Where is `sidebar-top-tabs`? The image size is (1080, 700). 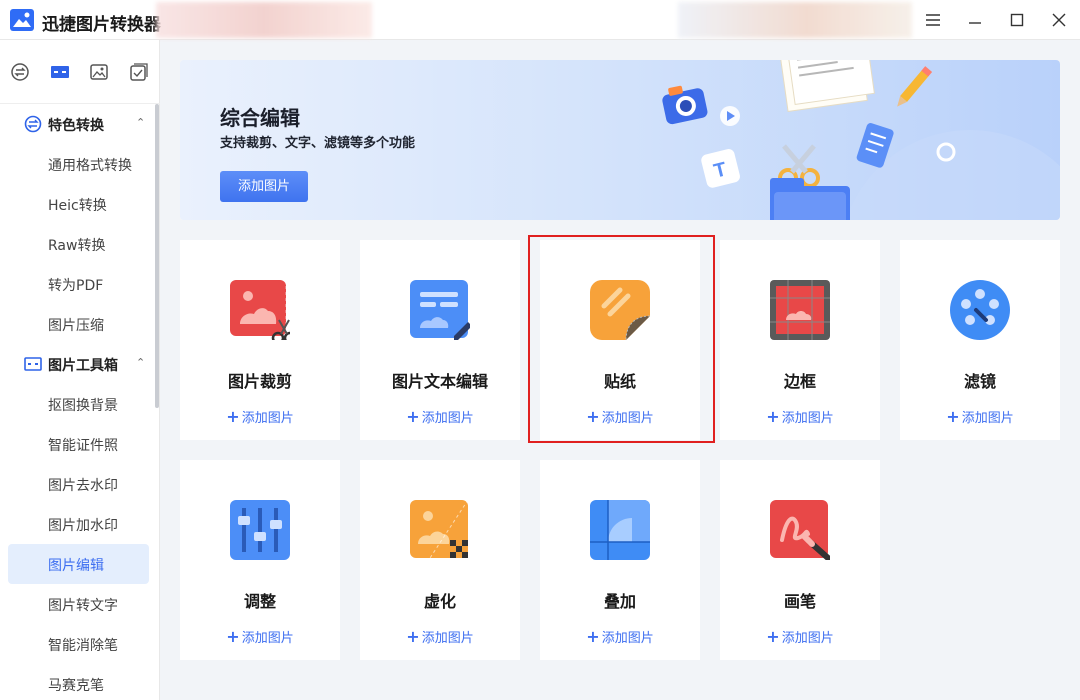 sidebar-top-tabs is located at coordinates (80, 72).